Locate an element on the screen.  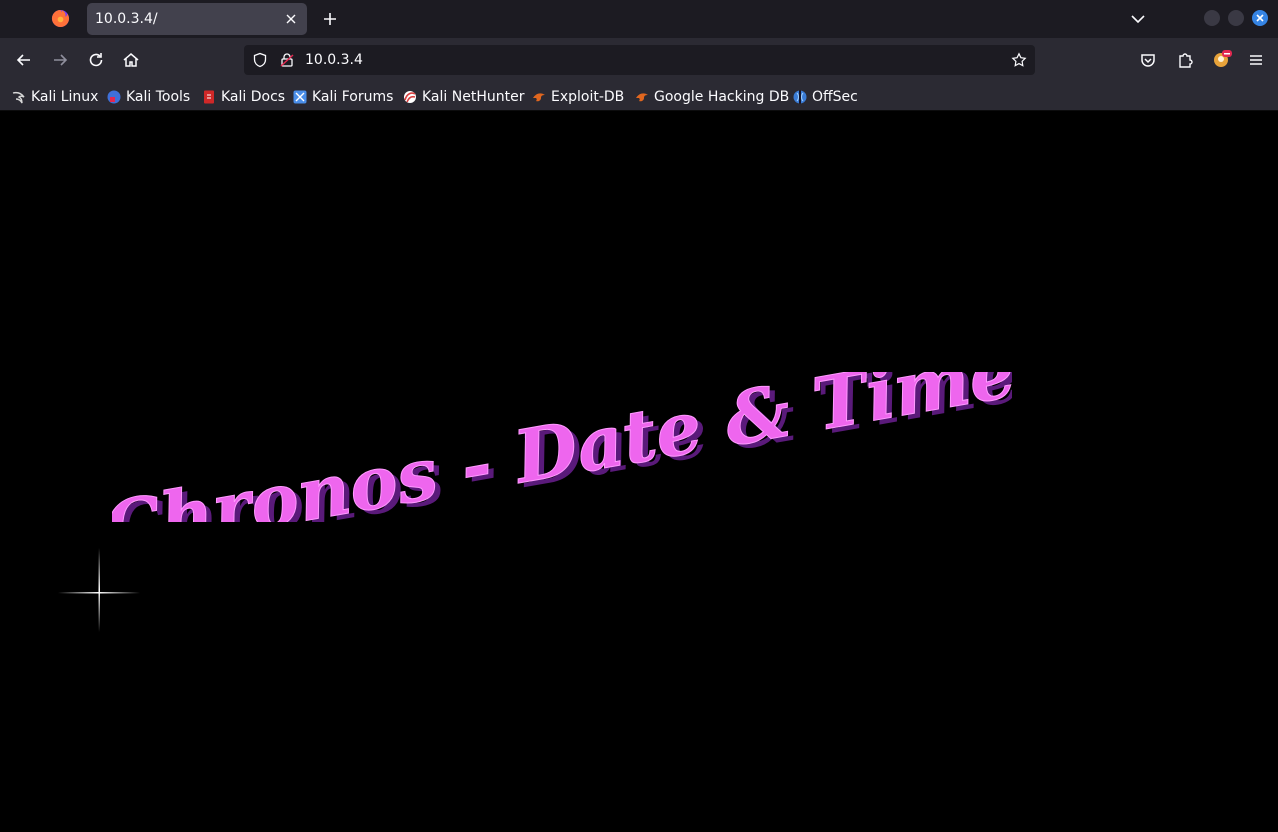
bookmark-kali-forums: Kali Forums is located at coordinates (343, 97).